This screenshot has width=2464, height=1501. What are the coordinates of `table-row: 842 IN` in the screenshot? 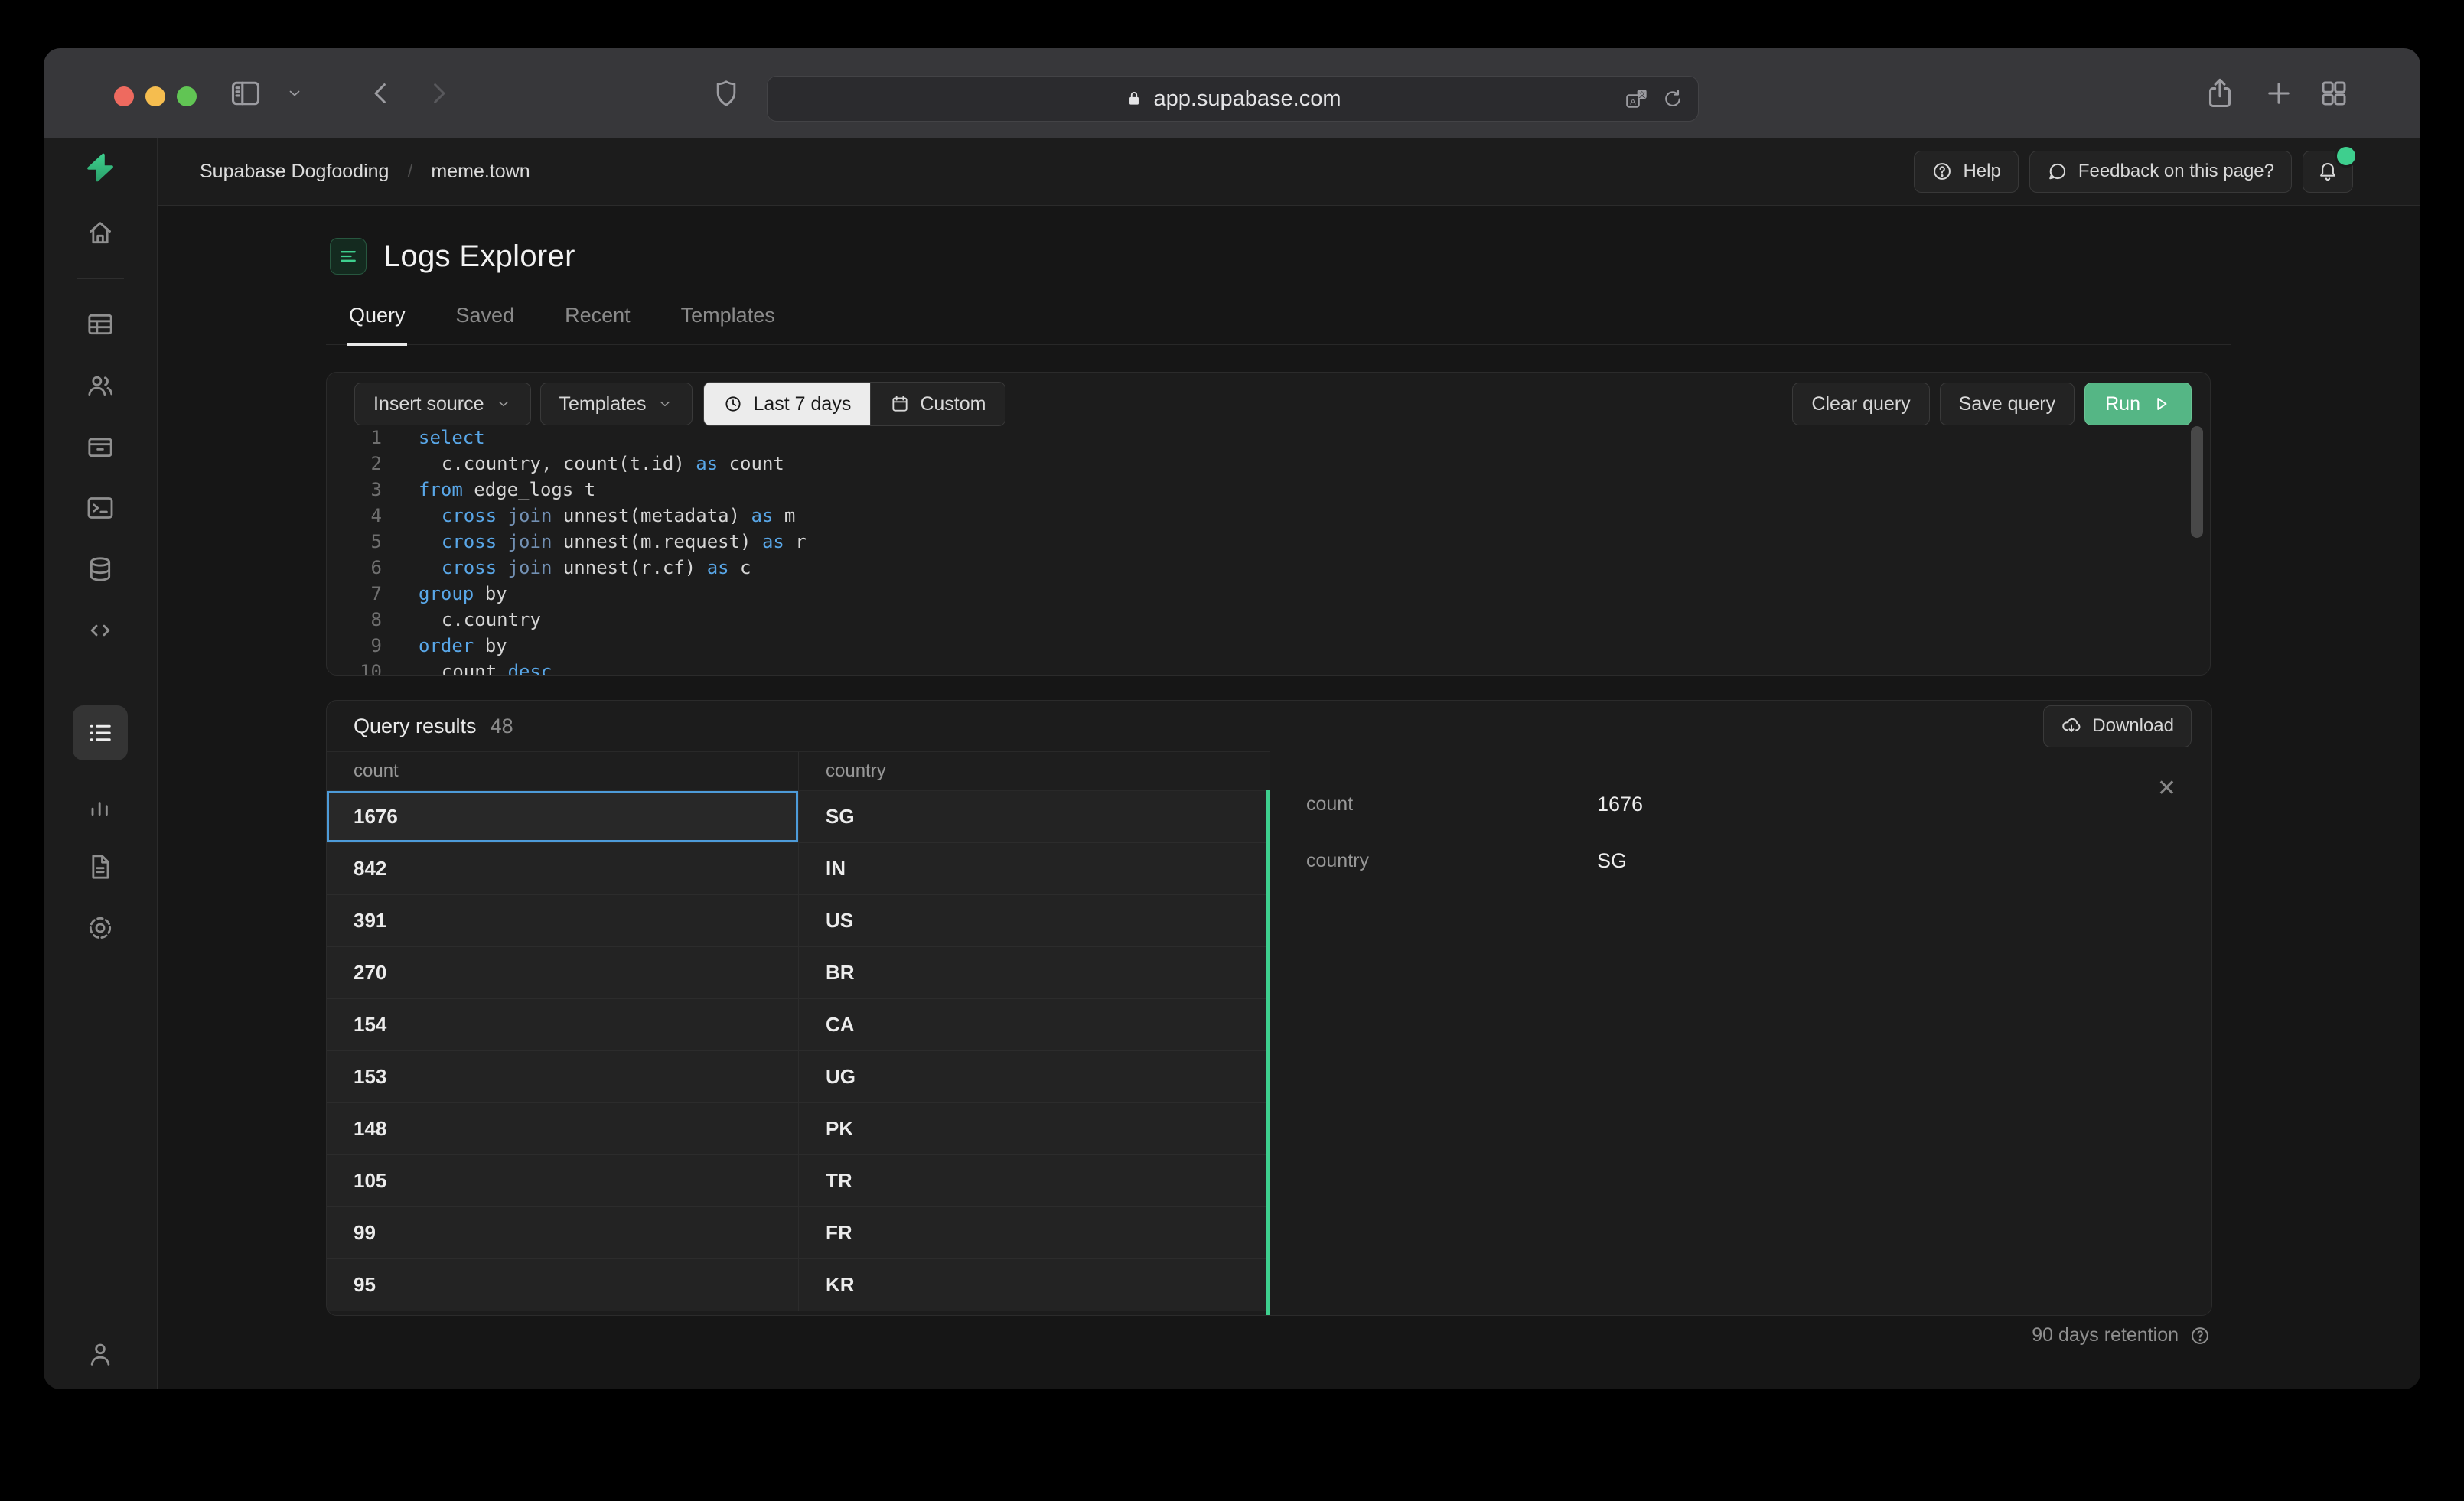 It's located at (799, 869).